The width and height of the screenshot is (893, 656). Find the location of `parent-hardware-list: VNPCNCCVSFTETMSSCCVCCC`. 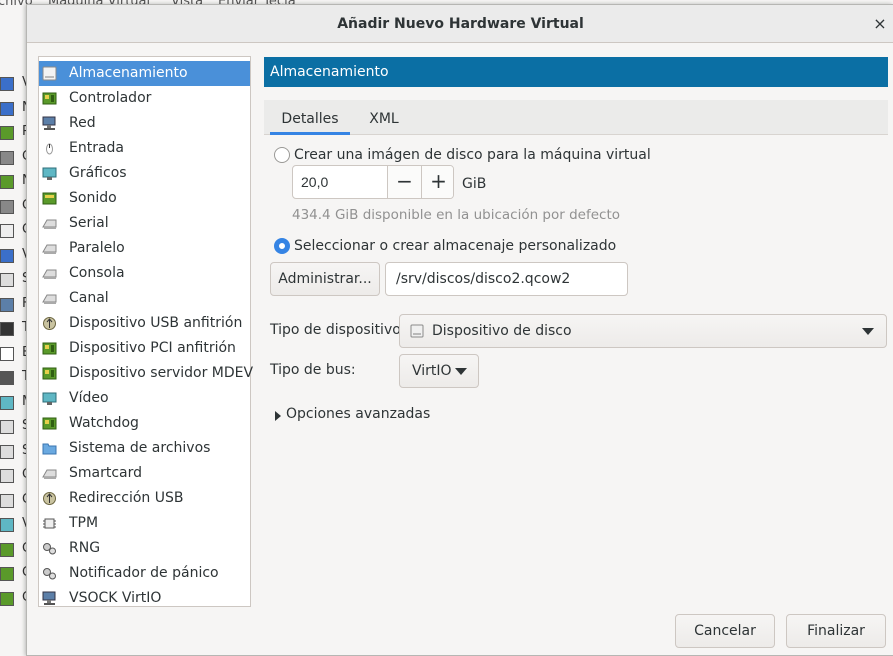

parent-hardware-list: VNPCNCCVSFTETMSSCCVCCC is located at coordinates (16, 343).